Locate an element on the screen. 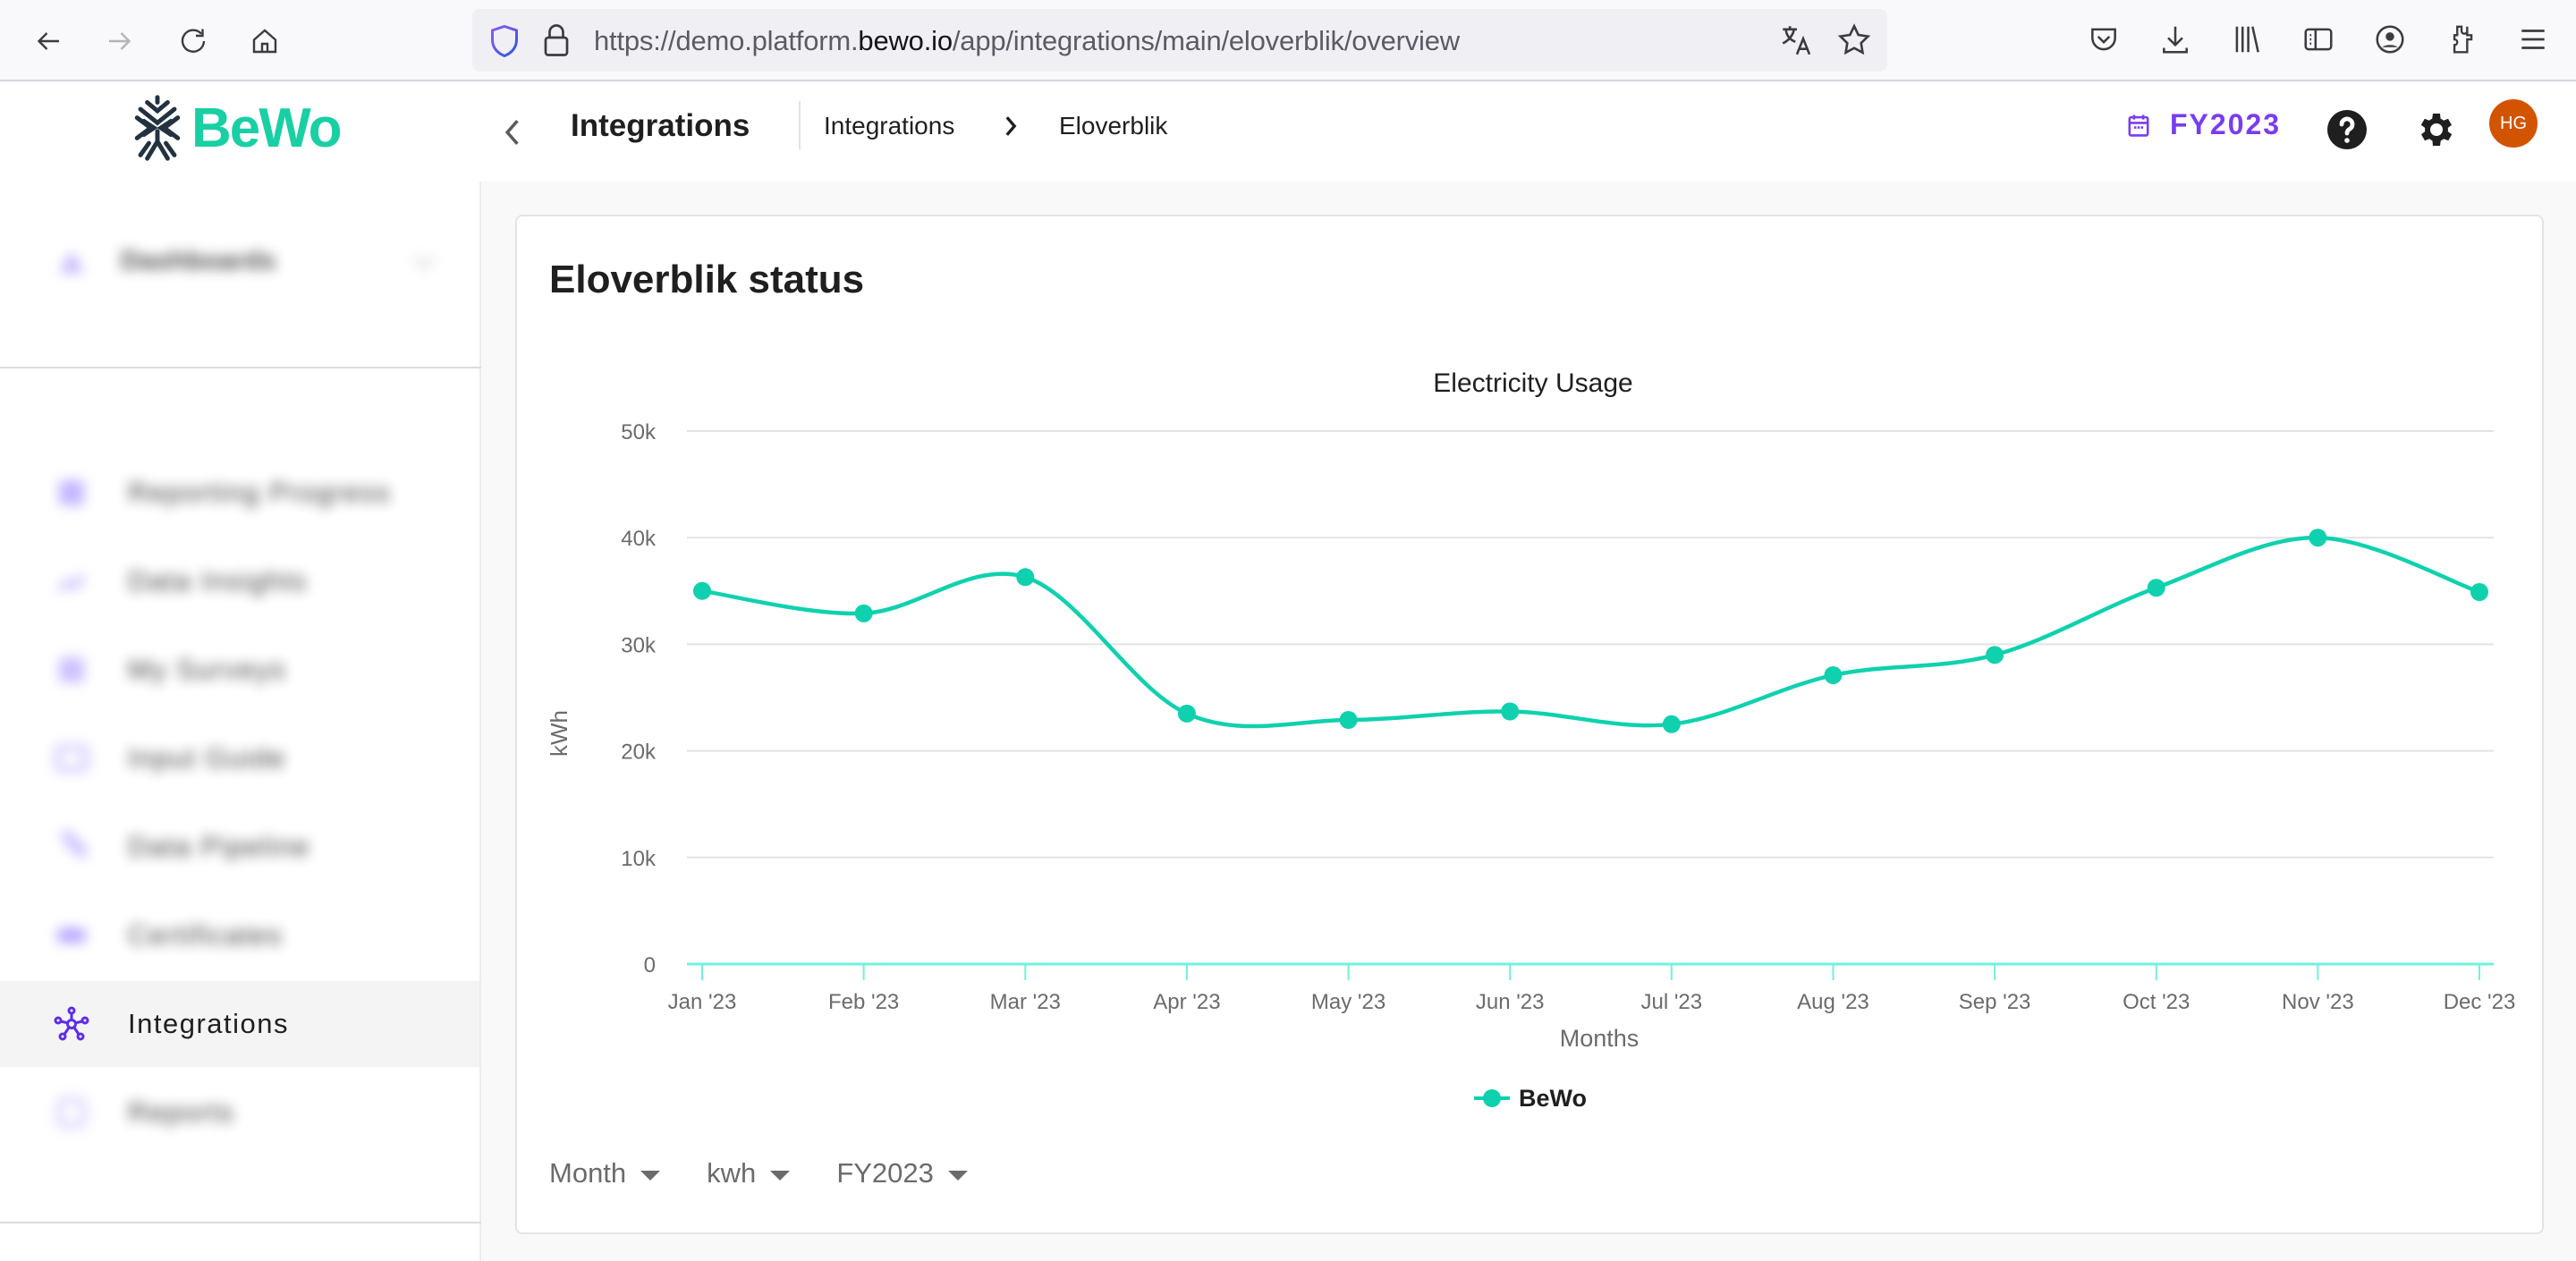 This screenshot has width=2576, height=1261. chart-title: Electricity Usage is located at coordinates (1532, 383).